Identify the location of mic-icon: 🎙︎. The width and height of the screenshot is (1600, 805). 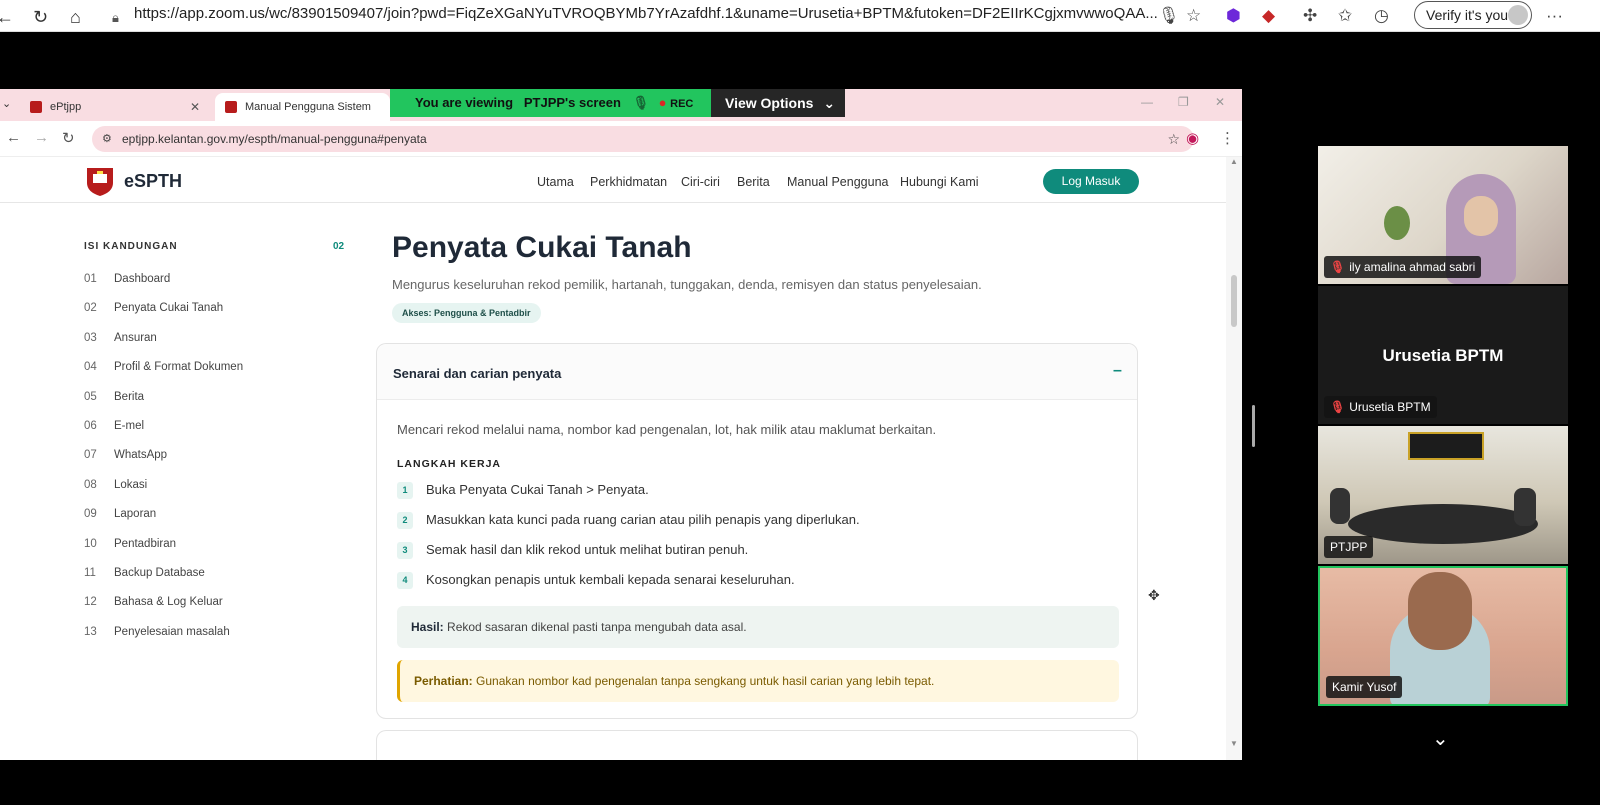
(1169, 16).